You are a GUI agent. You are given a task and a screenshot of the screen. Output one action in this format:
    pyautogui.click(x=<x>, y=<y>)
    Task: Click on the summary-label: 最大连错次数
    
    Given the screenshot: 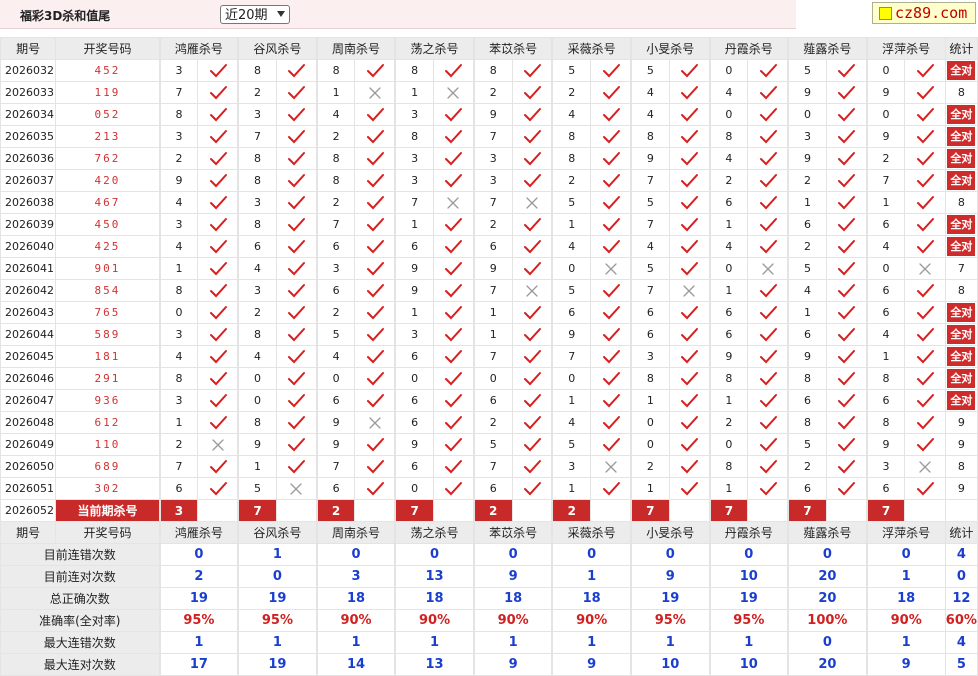 What is the action you would take?
    pyautogui.click(x=80, y=642)
    